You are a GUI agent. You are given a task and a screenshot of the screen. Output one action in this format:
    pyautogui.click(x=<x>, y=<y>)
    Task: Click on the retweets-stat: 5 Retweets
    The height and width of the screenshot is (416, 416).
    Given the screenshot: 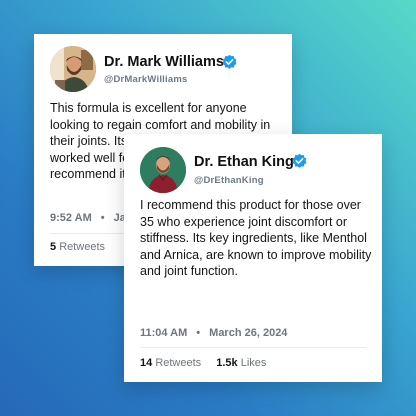 What is the action you would take?
    pyautogui.click(x=77, y=247)
    